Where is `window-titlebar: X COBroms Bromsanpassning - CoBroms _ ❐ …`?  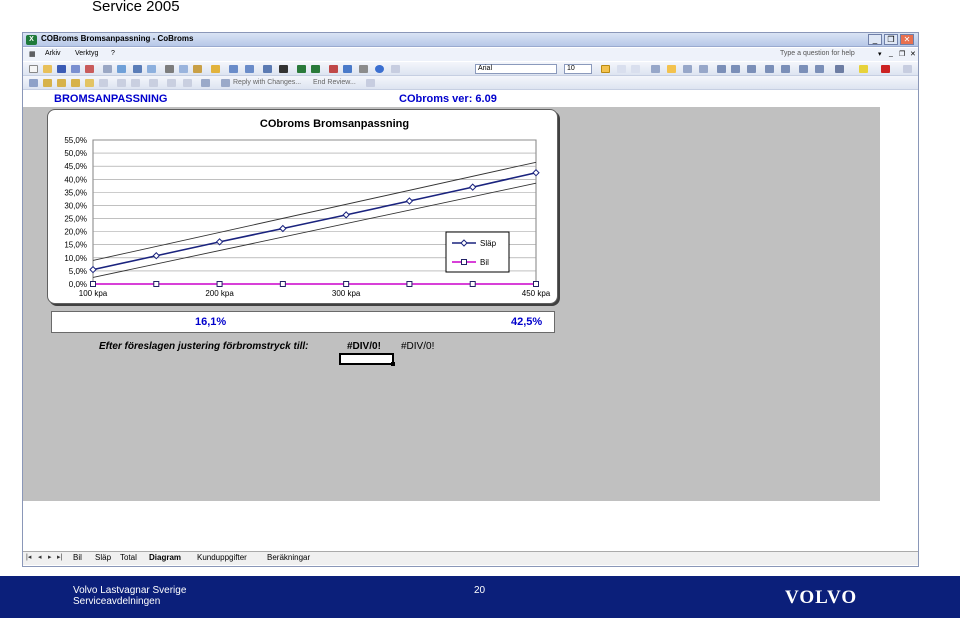
window-titlebar: X COBroms Bromsanpassning - CoBroms _ ❐ … is located at coordinates (470, 40).